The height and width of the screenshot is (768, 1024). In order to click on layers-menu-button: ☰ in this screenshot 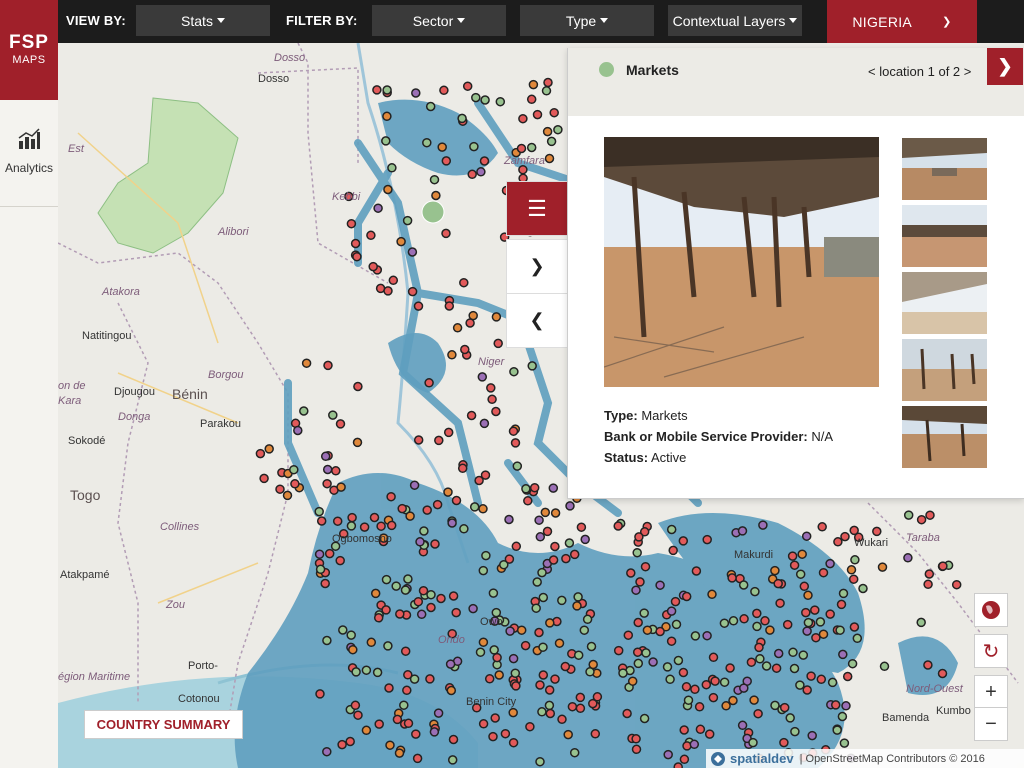, I will do `click(537, 208)`.